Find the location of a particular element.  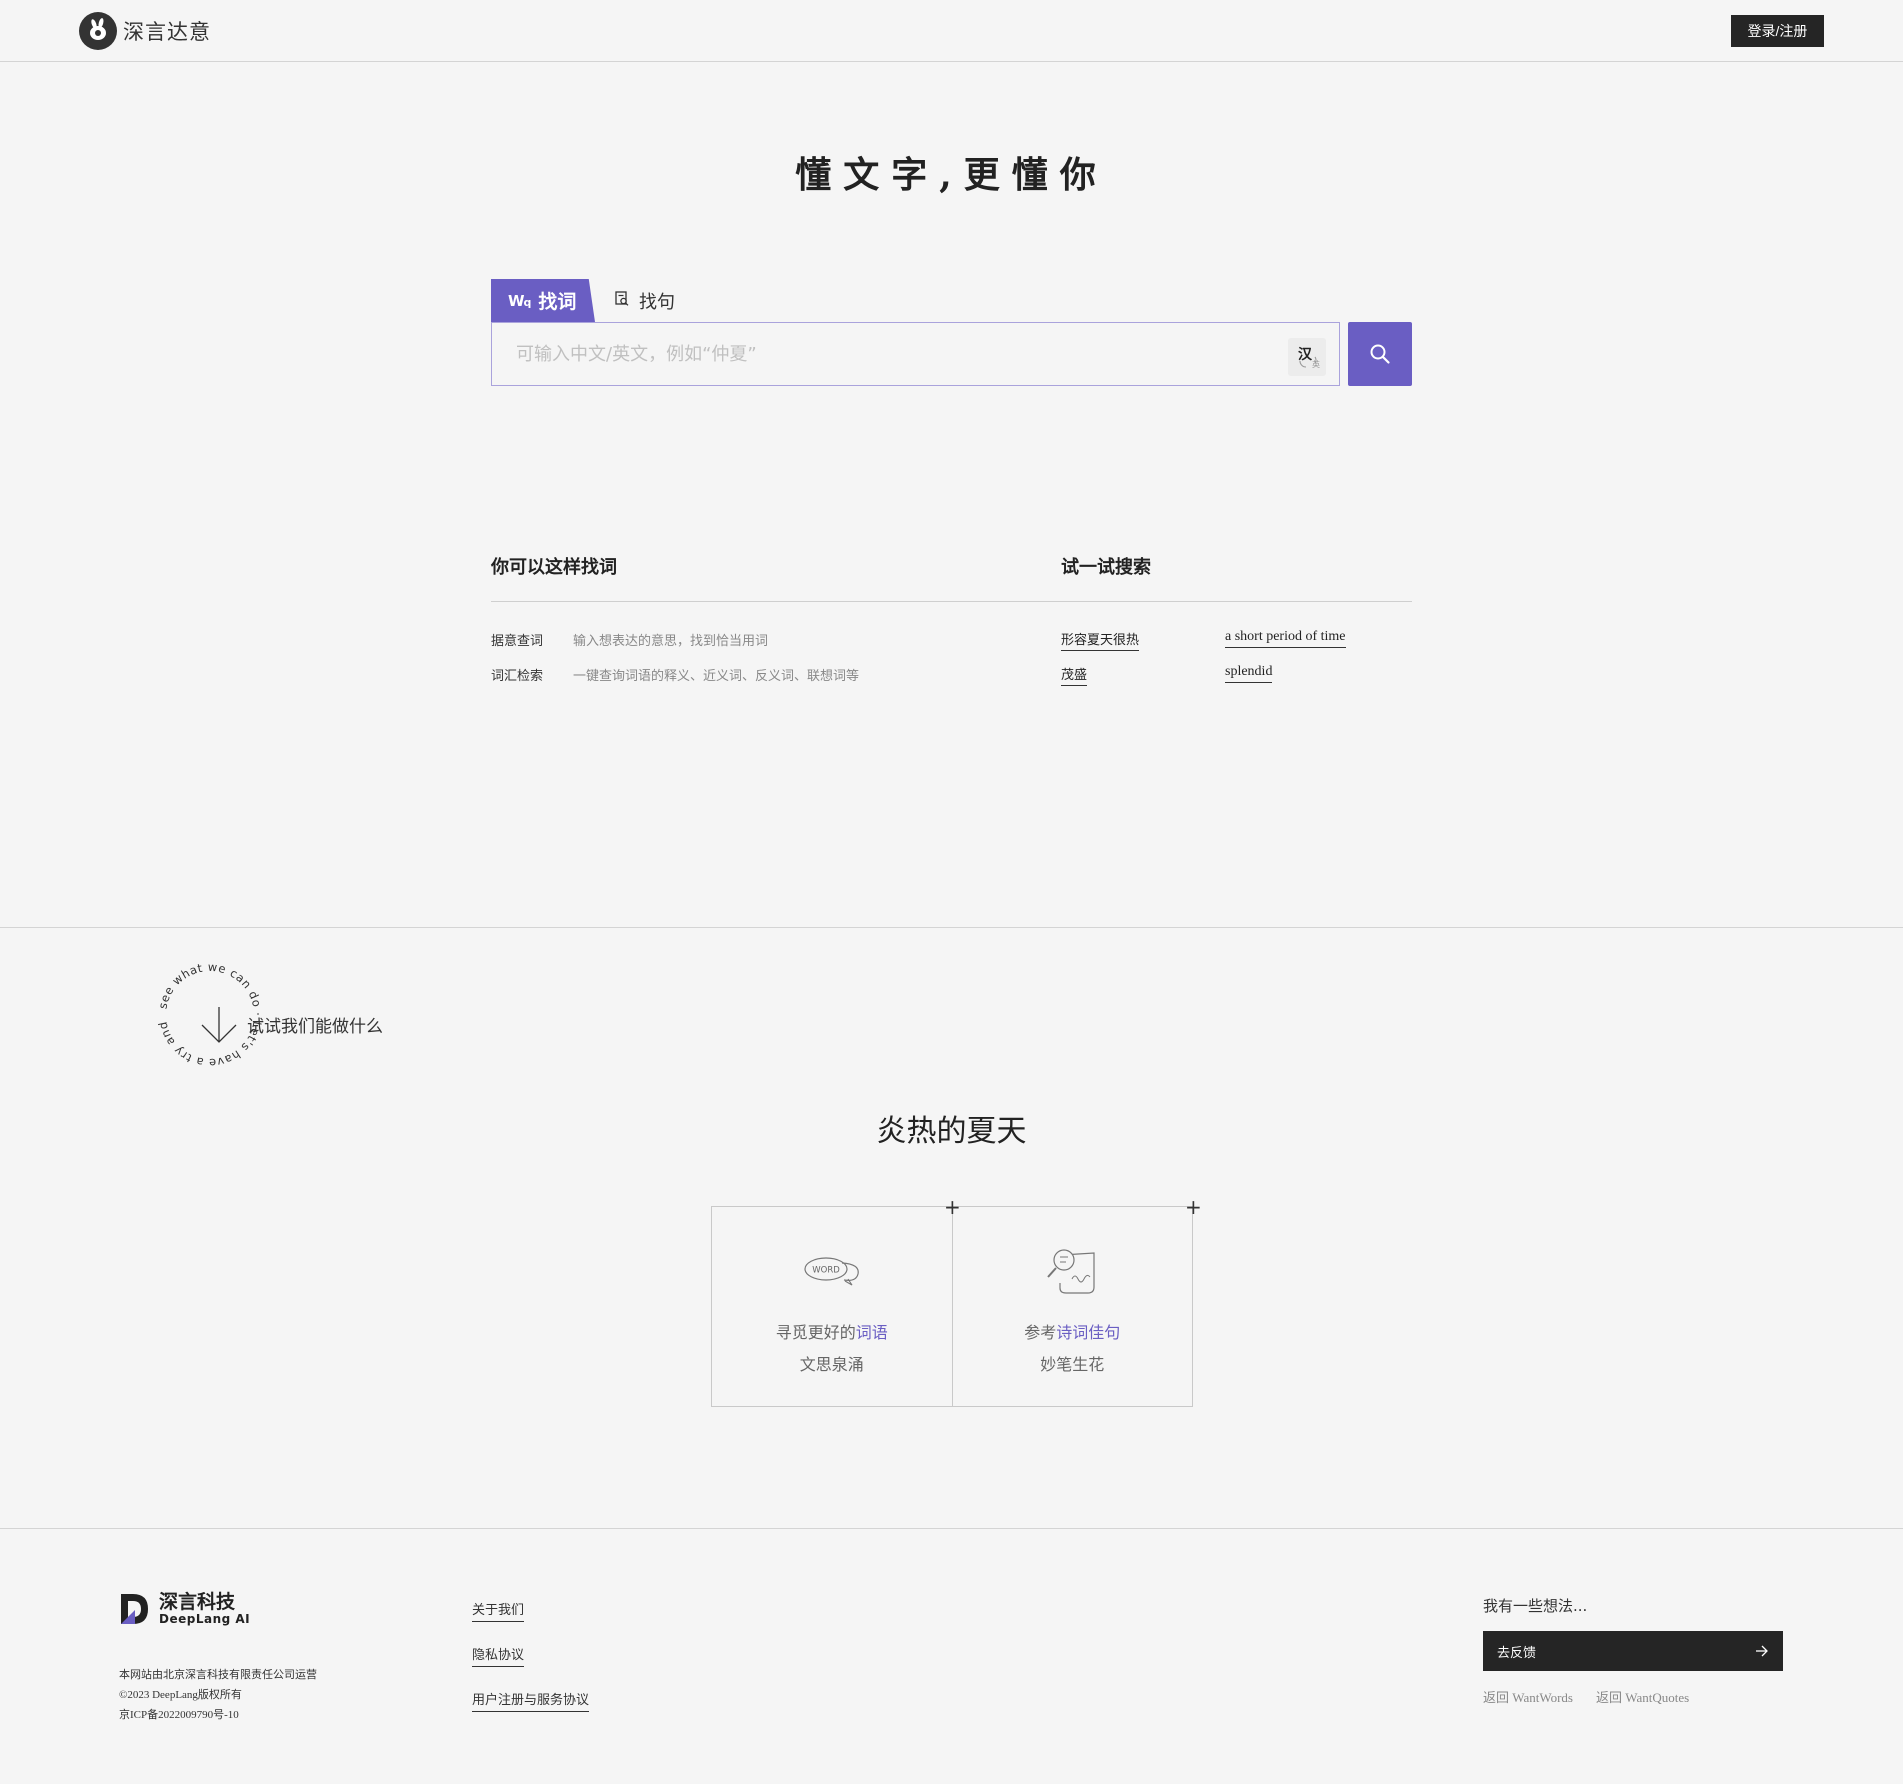

how-item-desc: 输入想表达的意思，找到恰当用词 is located at coordinates (671, 641).